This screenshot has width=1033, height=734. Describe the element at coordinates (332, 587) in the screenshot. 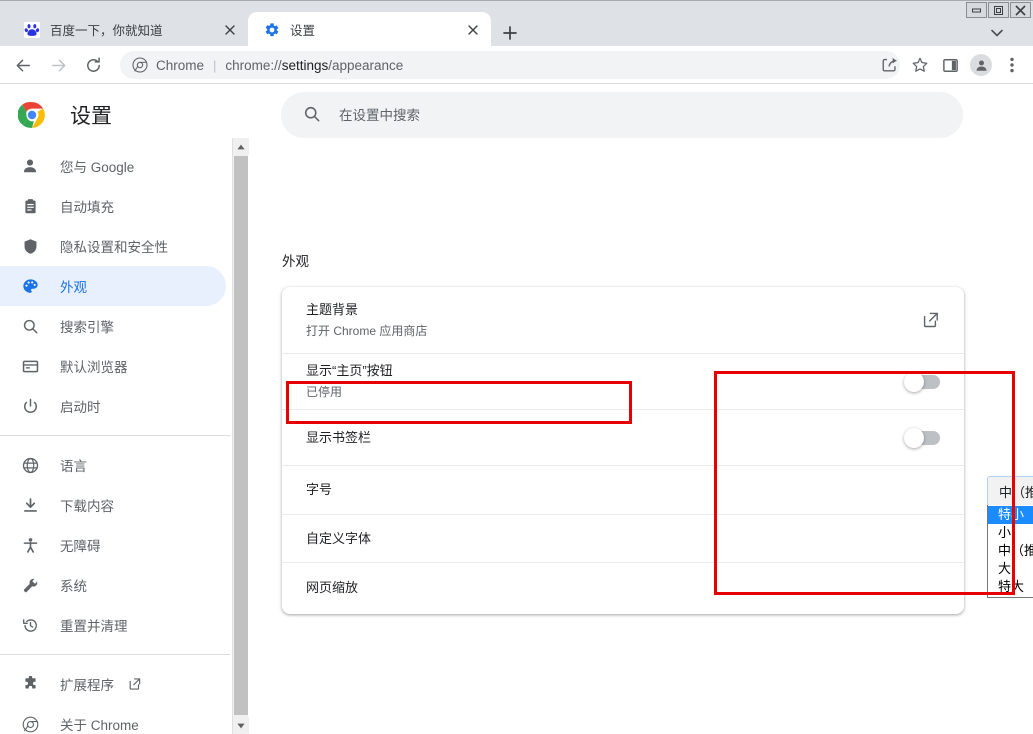

I see `row-title: 网页缩放` at that location.